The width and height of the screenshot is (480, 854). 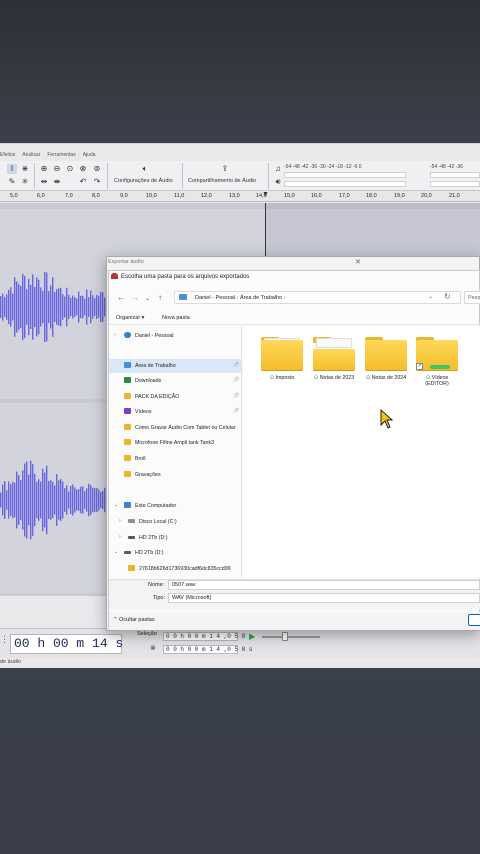 What do you see at coordinates (261, 298) in the screenshot?
I see `breadcrumb-desktop: Área de Trabalho` at bounding box center [261, 298].